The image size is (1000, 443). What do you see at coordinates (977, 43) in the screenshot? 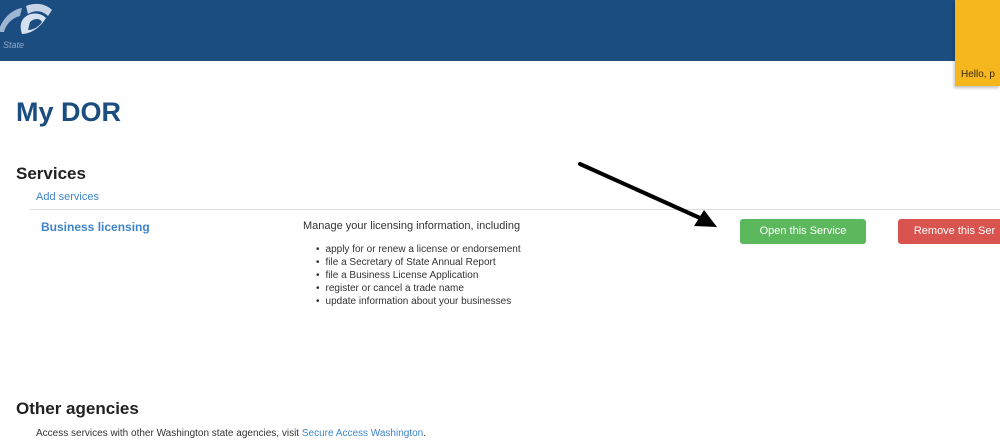
I see `user-menu-tab: Hello, p` at bounding box center [977, 43].